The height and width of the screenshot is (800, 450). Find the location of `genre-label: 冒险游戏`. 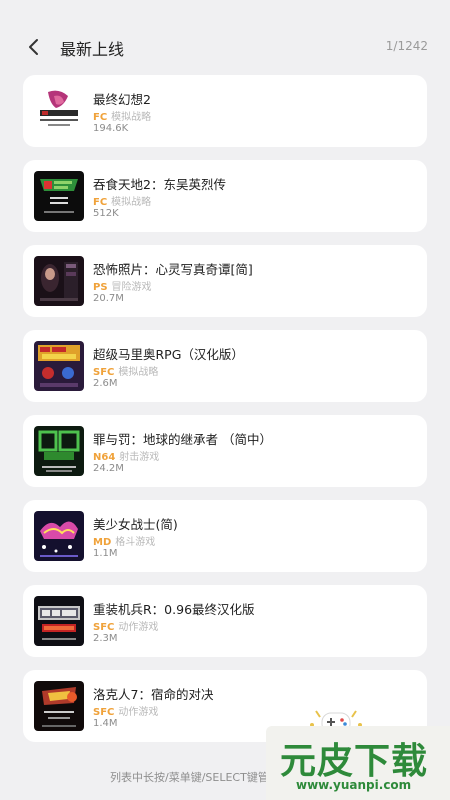

genre-label: 冒险游戏 is located at coordinates (131, 287).